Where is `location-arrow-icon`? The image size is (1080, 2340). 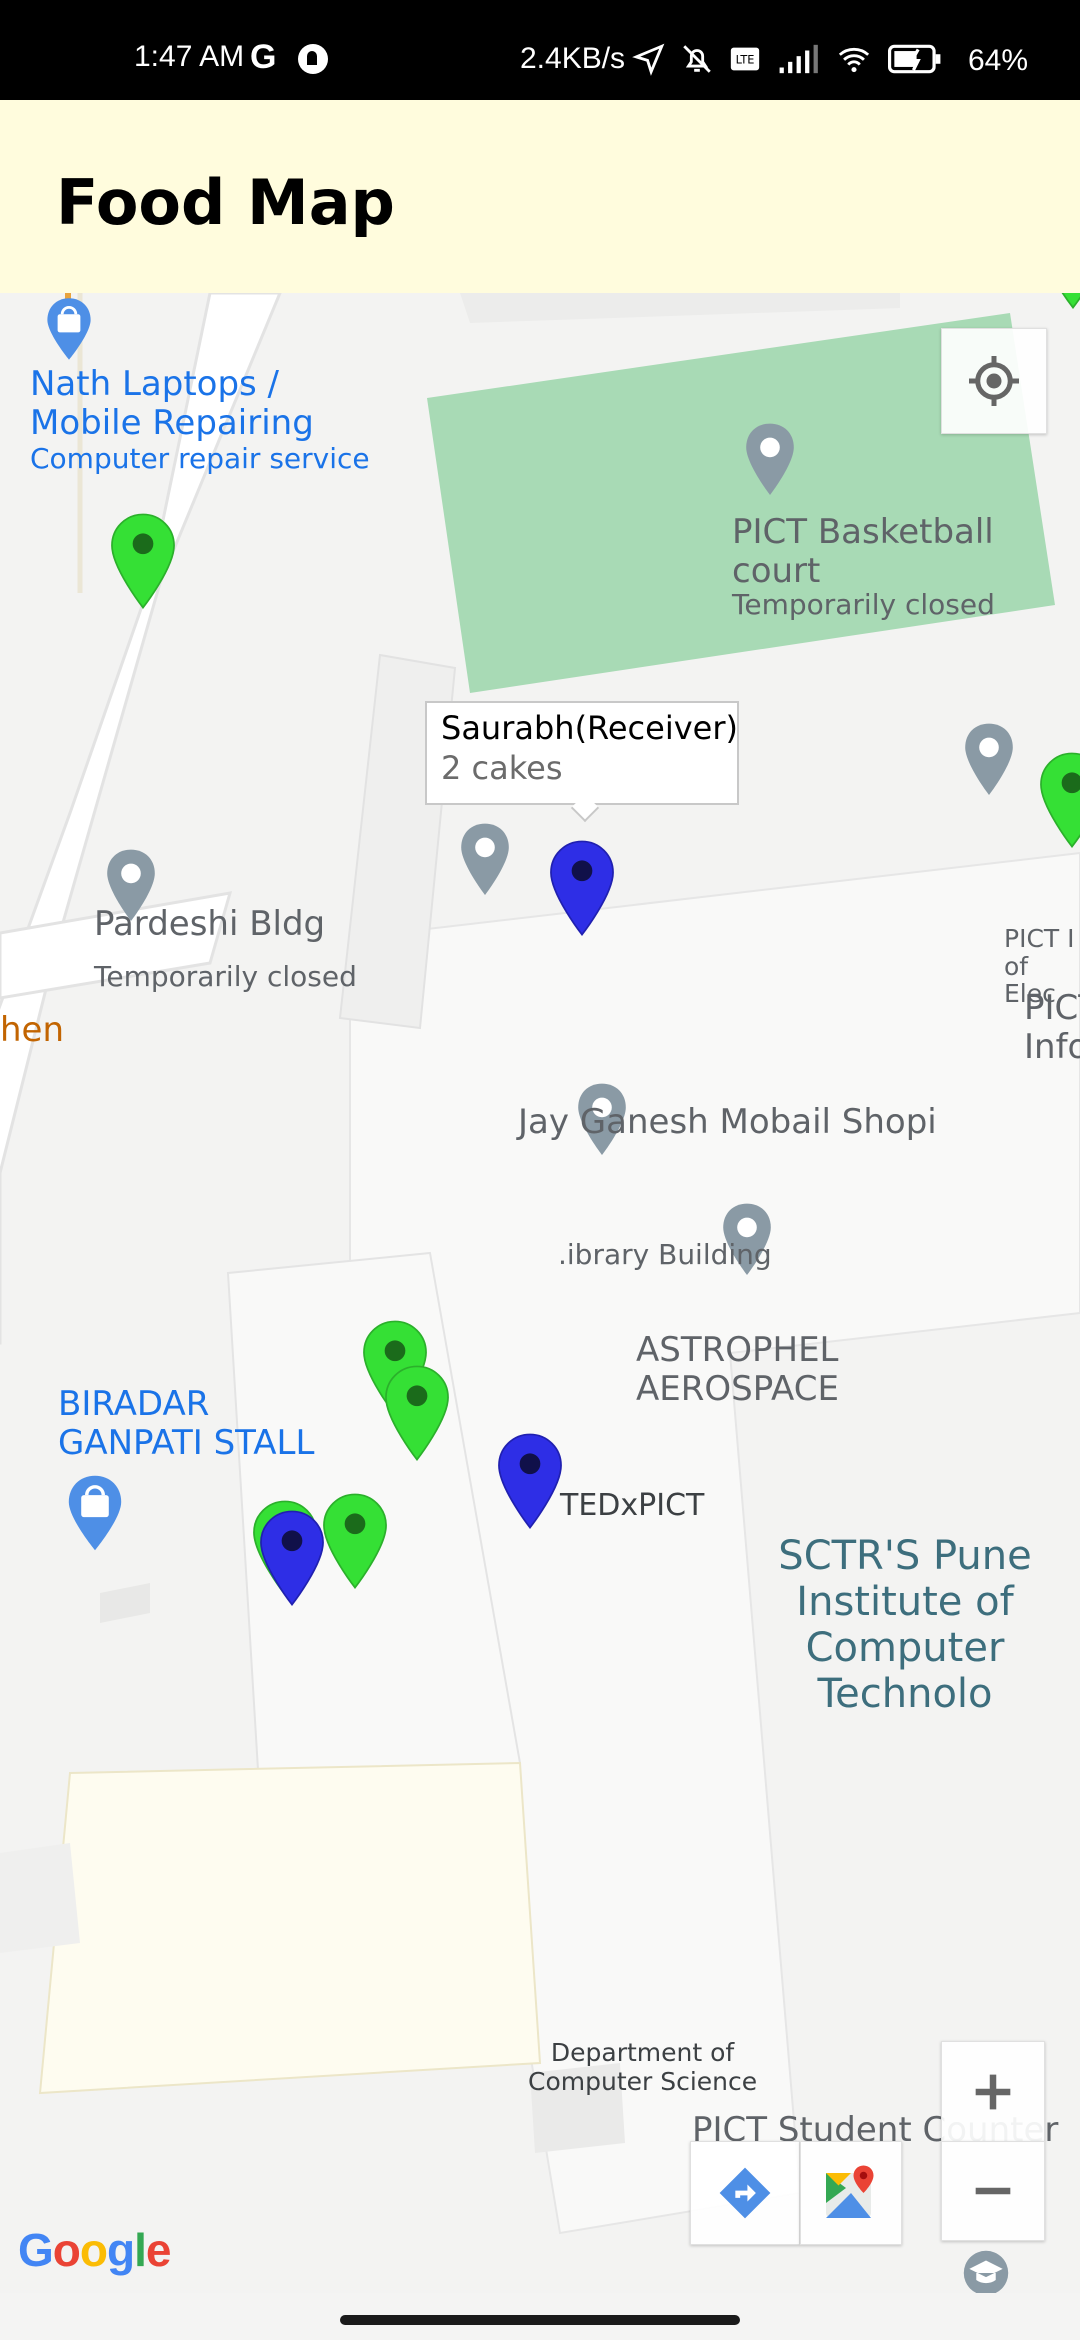 location-arrow-icon is located at coordinates (648, 59).